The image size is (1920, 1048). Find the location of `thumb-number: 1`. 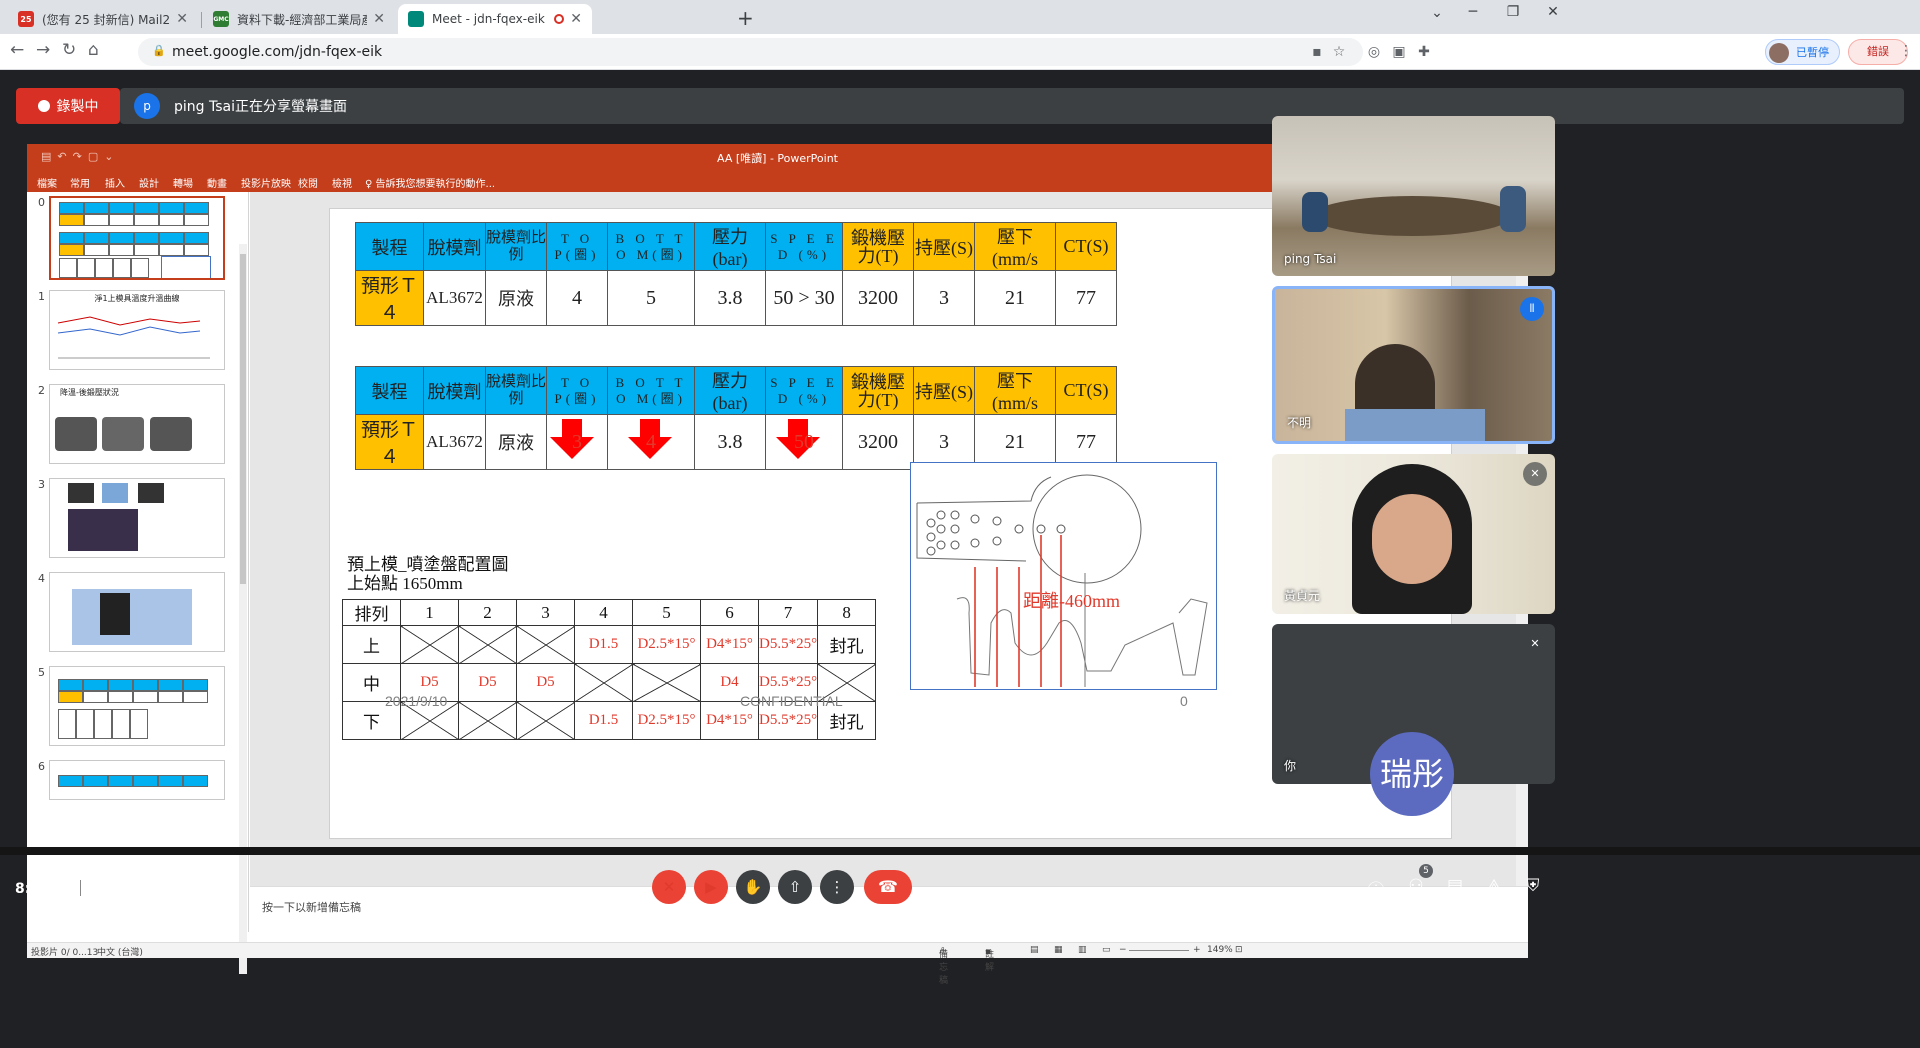

thumb-number: 1 is located at coordinates (41, 296).